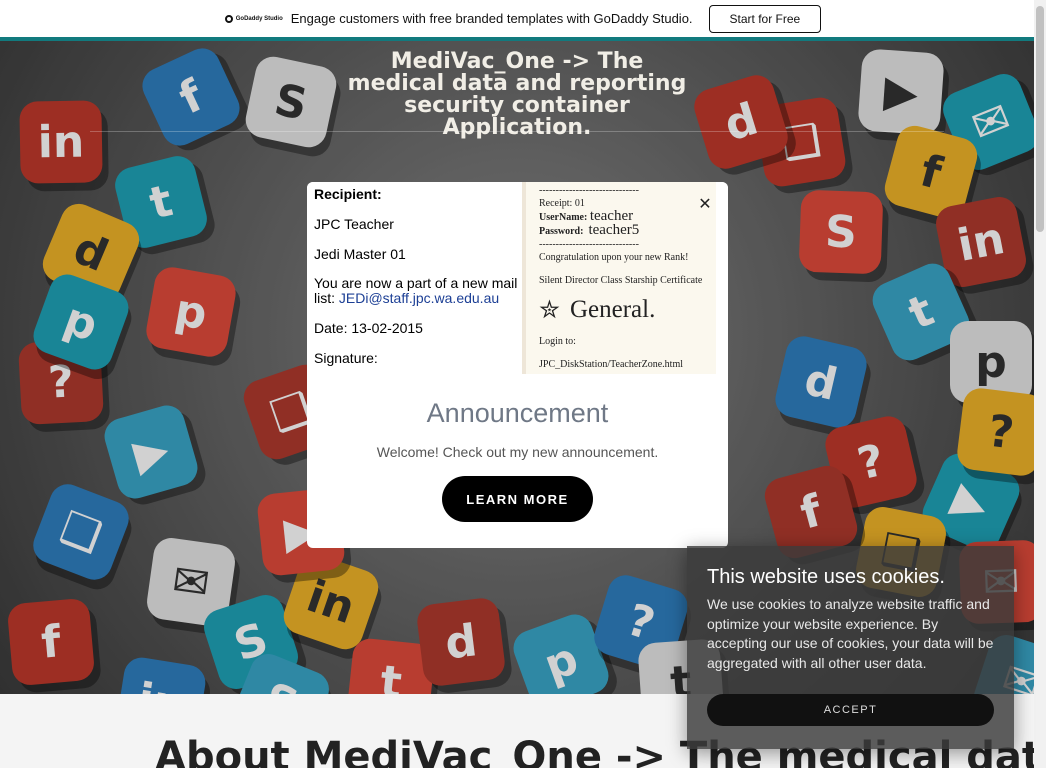 This screenshot has width=1046, height=768. What do you see at coordinates (517, 131) in the screenshot?
I see `nav-divider` at bounding box center [517, 131].